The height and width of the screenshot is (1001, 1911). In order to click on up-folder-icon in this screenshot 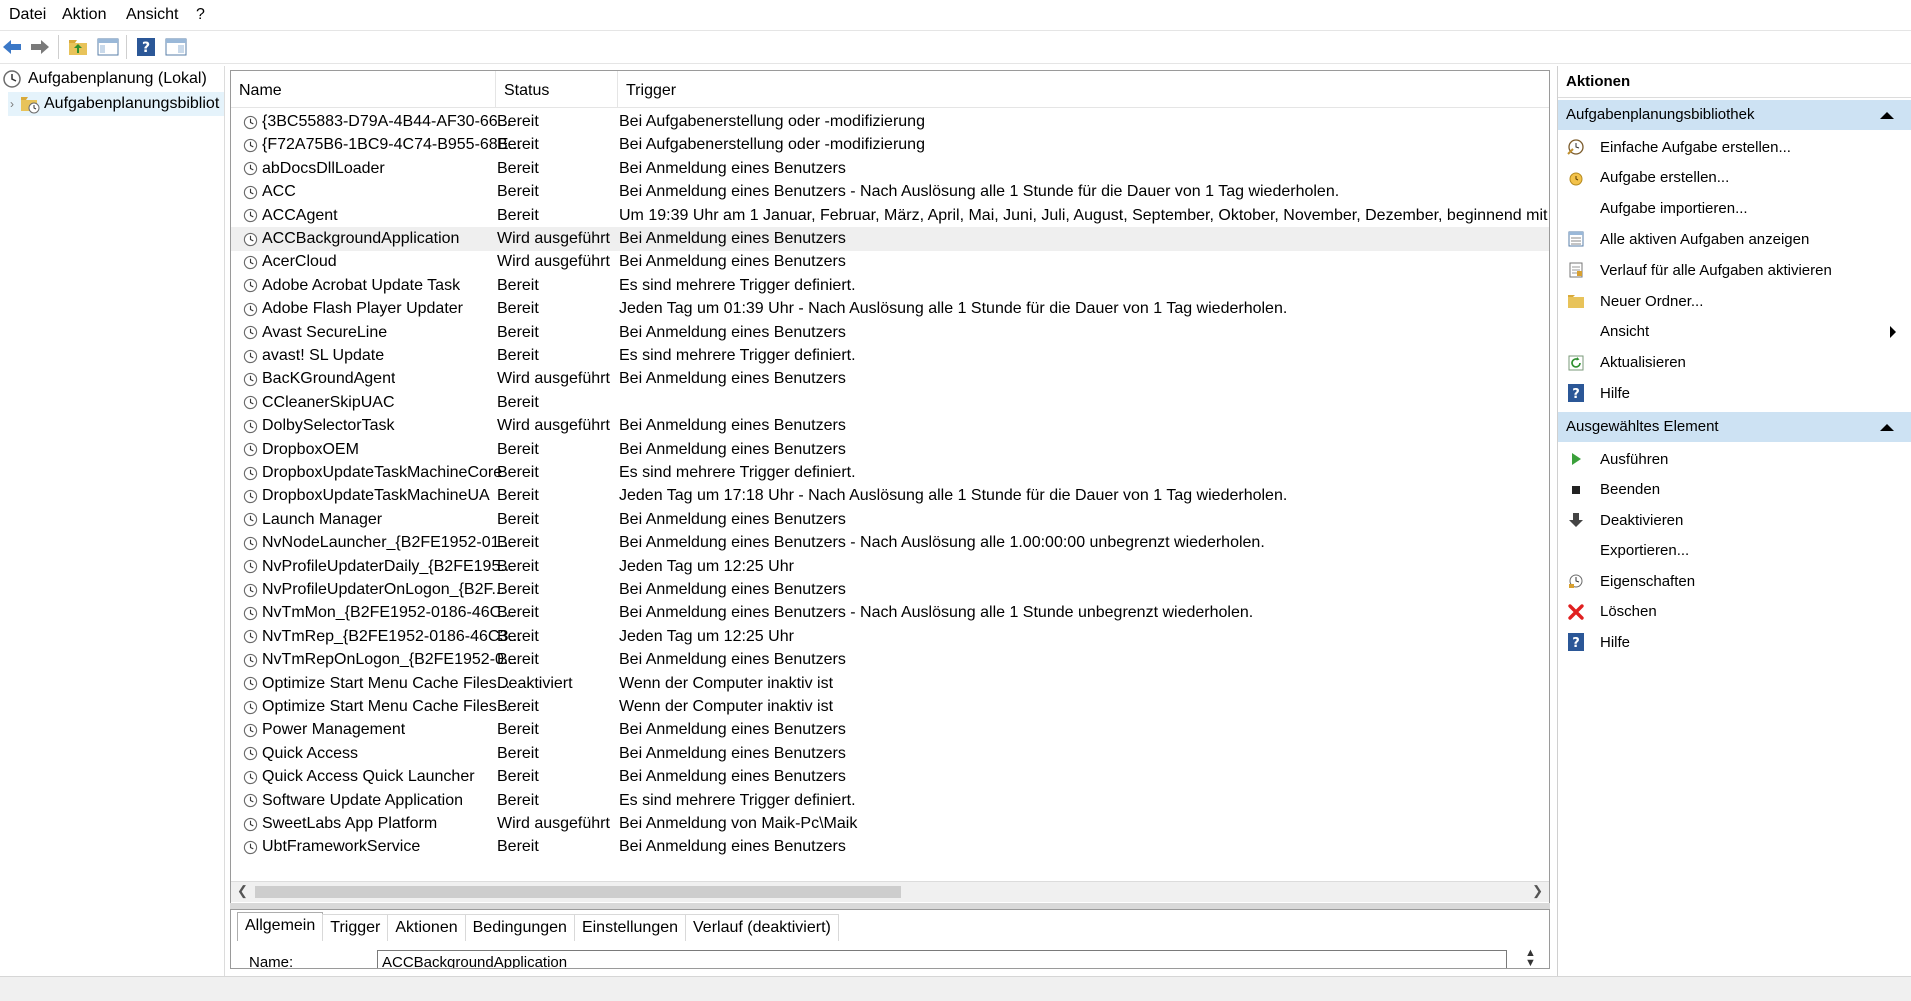, I will do `click(78, 47)`.